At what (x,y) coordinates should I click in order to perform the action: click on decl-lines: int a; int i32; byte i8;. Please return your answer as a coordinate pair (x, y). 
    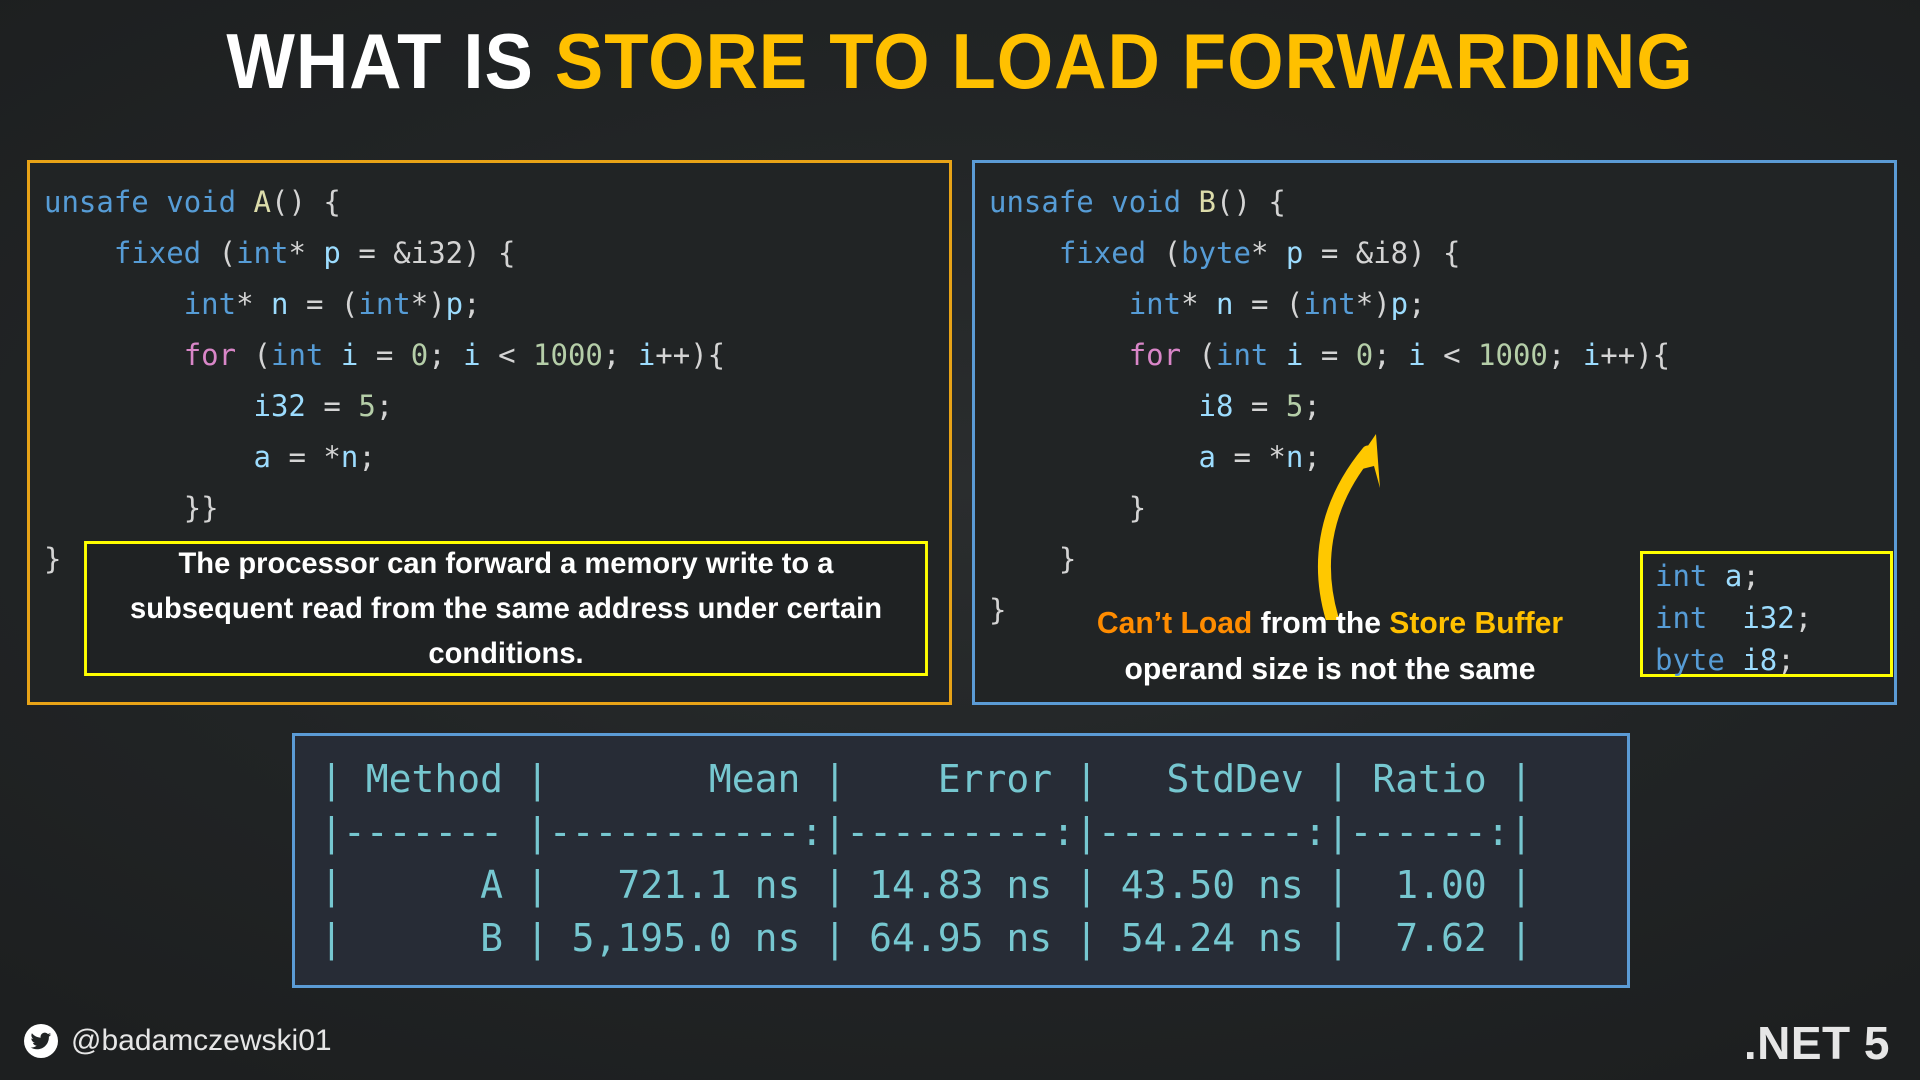
    Looking at the image, I should click on (1734, 618).